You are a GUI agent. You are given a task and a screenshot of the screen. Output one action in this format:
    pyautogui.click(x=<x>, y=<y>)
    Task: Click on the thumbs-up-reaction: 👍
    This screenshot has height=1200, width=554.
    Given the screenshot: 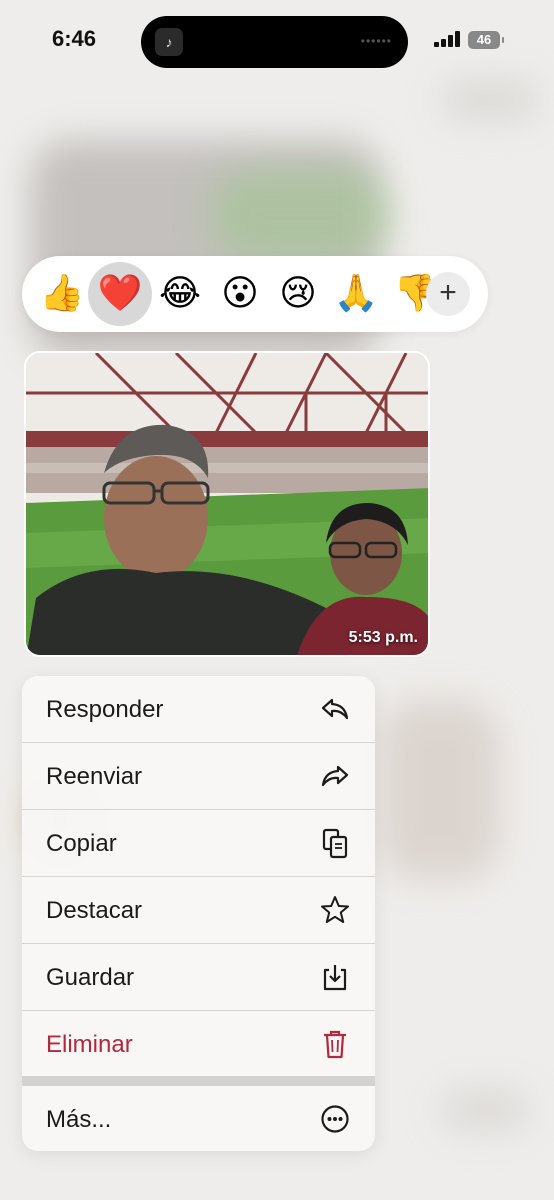 What is the action you would take?
    pyautogui.click(x=62, y=294)
    